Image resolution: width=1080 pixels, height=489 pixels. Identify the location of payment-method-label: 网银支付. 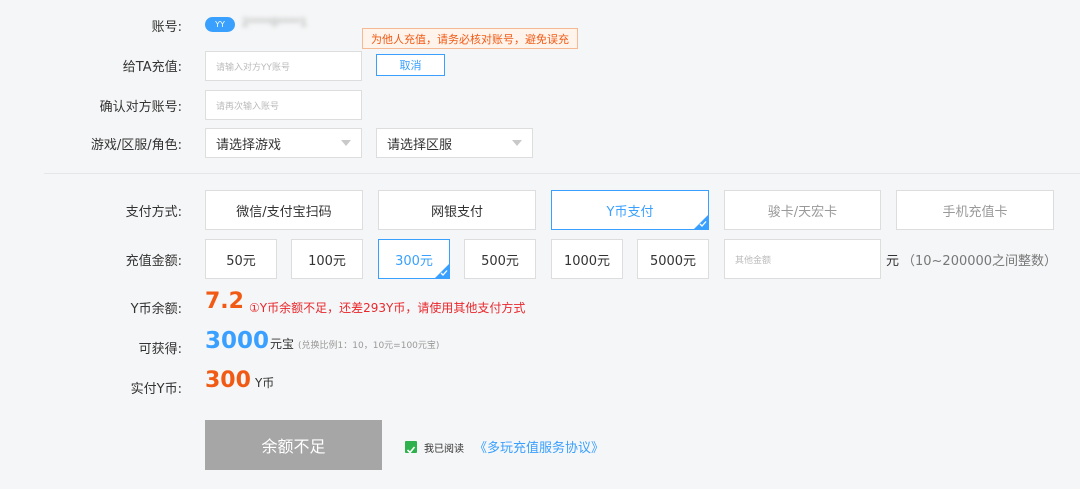
(456, 212).